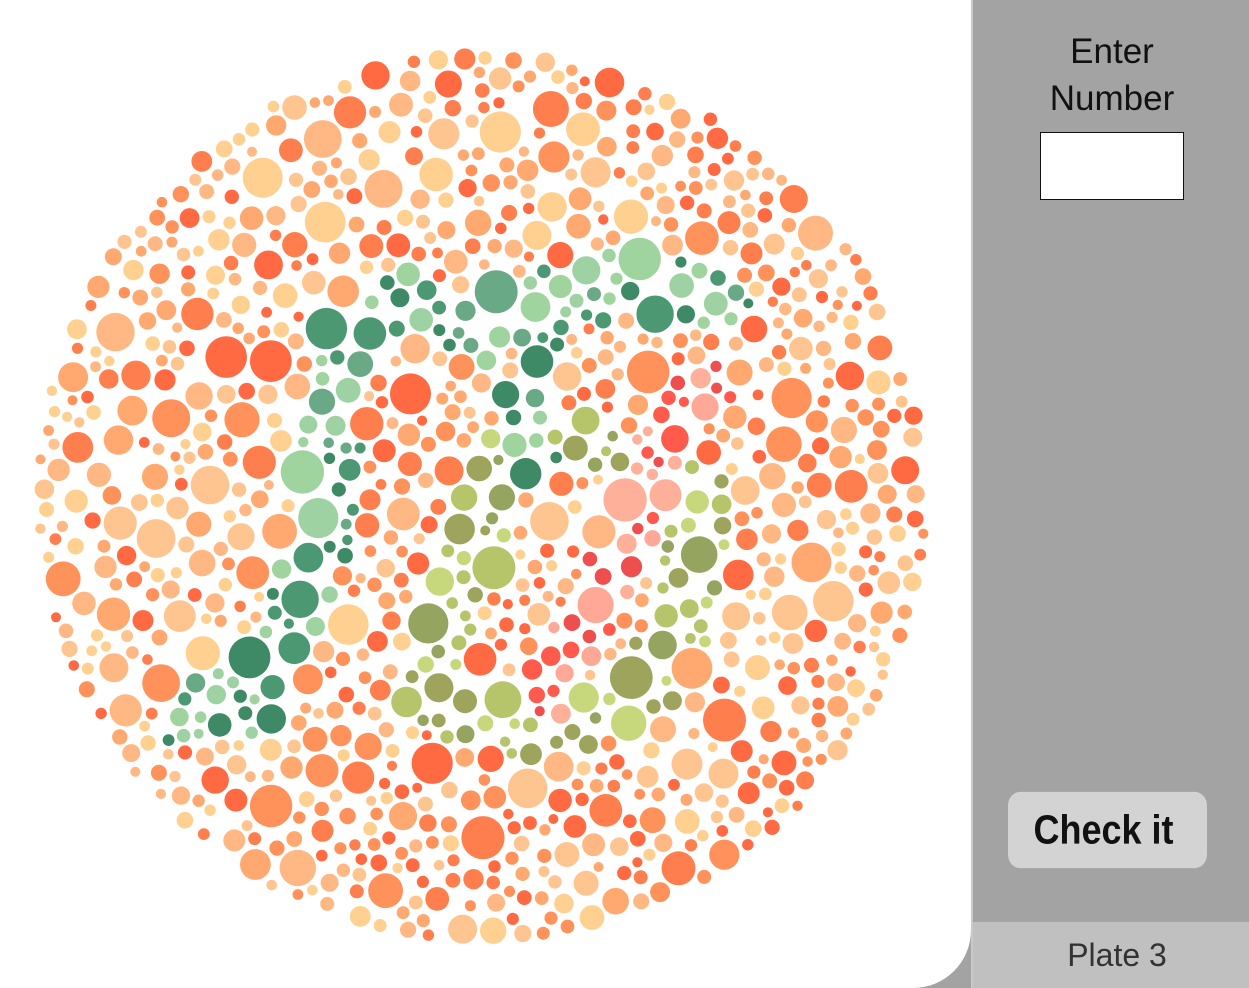 The height and width of the screenshot is (988, 1249). I want to click on check-it-button: Check it, so click(1107, 830).